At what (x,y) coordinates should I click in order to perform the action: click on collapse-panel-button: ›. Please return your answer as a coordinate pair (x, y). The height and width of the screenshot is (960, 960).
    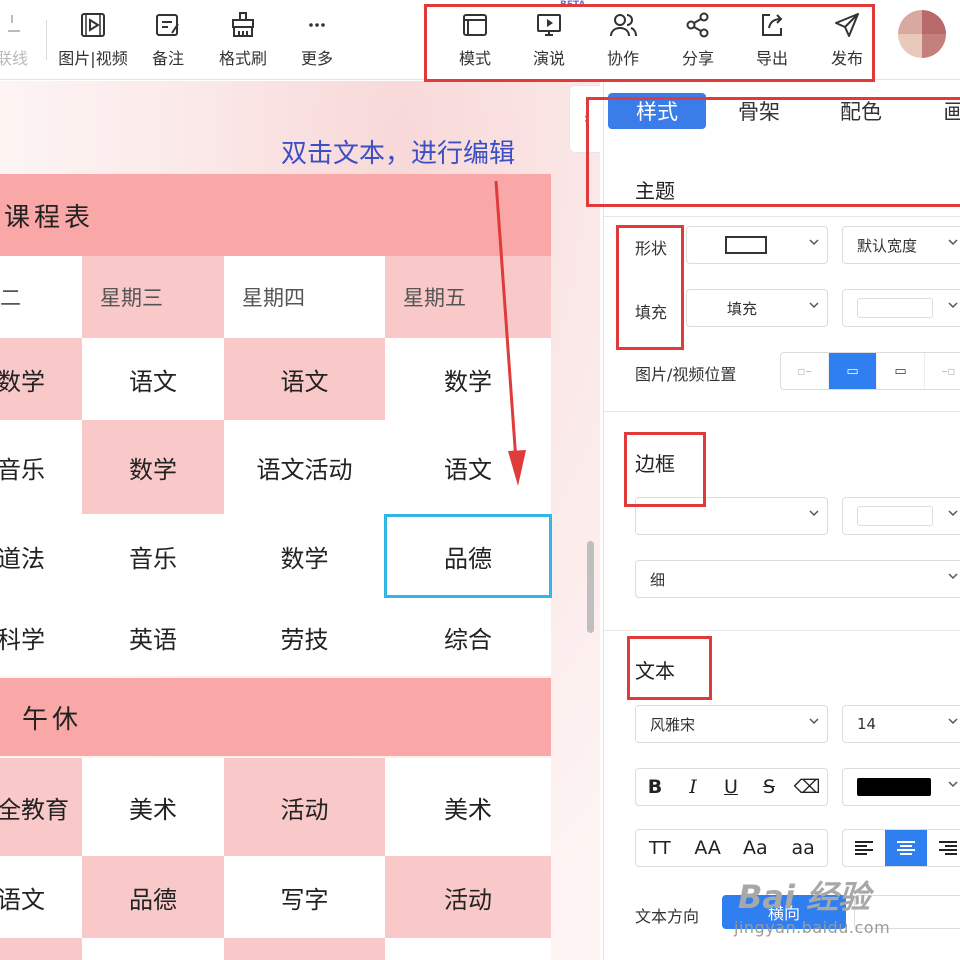
    Looking at the image, I should click on (584, 119).